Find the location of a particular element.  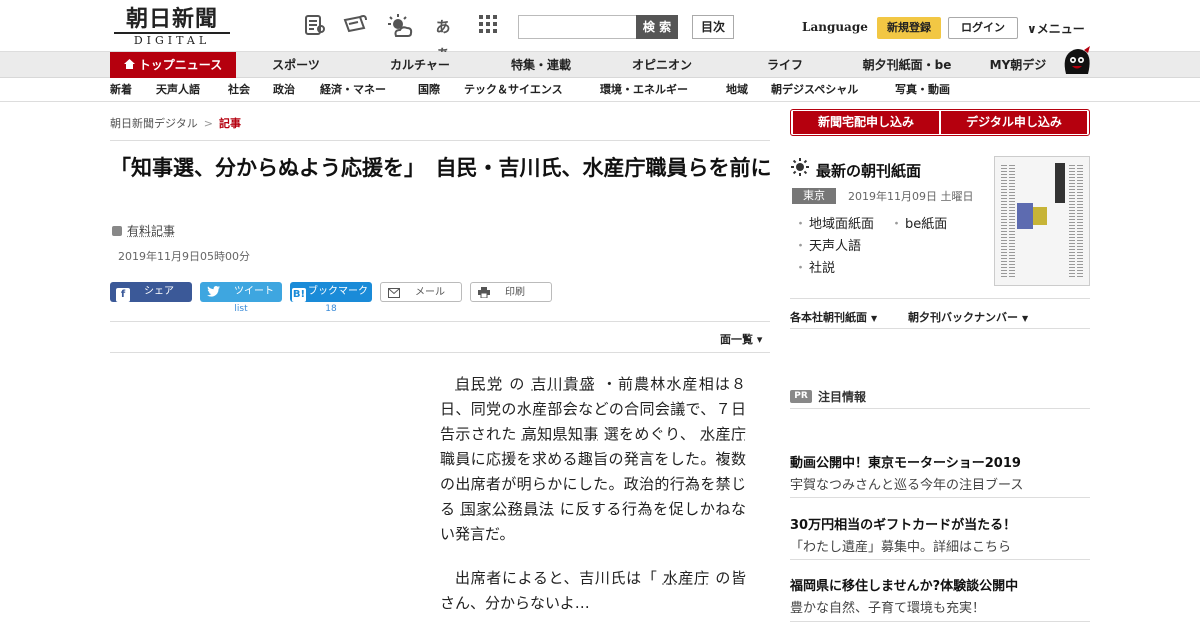

table-of-contents-button: 目次 is located at coordinates (713, 27).